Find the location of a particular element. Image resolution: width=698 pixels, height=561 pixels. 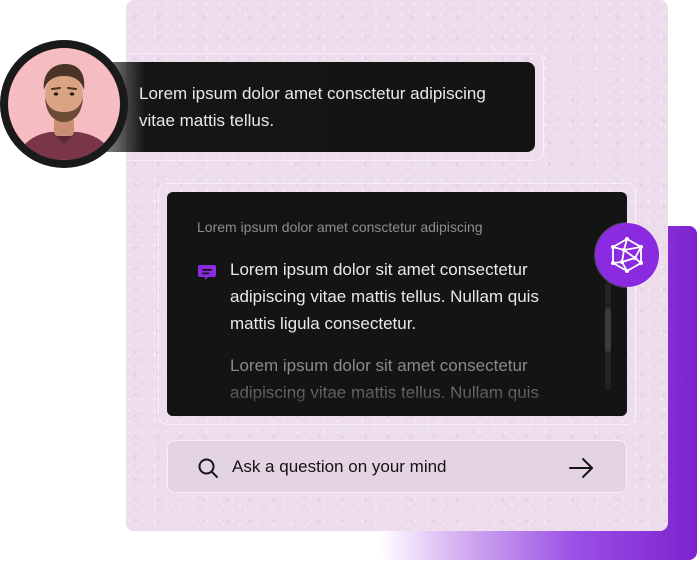

arrow-right-icon is located at coordinates (581, 468).